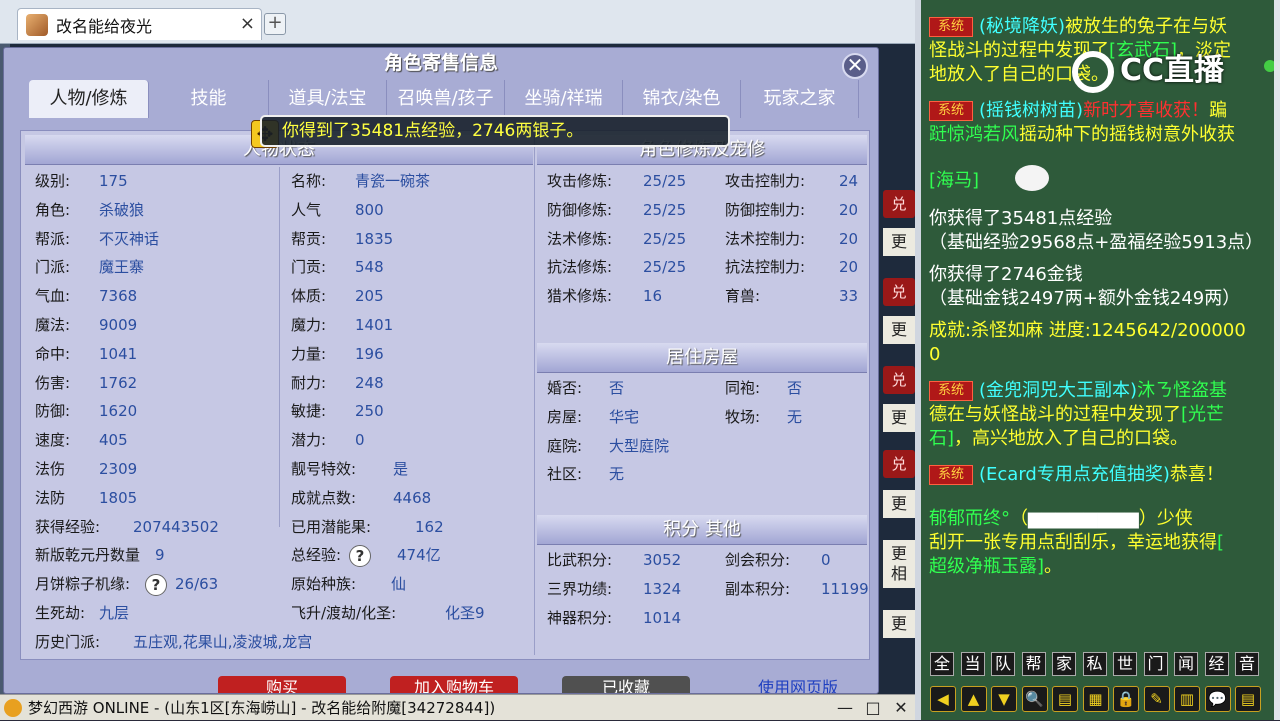 The height and width of the screenshot is (721, 1280). Describe the element at coordinates (369, 296) in the screenshot. I see `attribute-value: 205` at that location.